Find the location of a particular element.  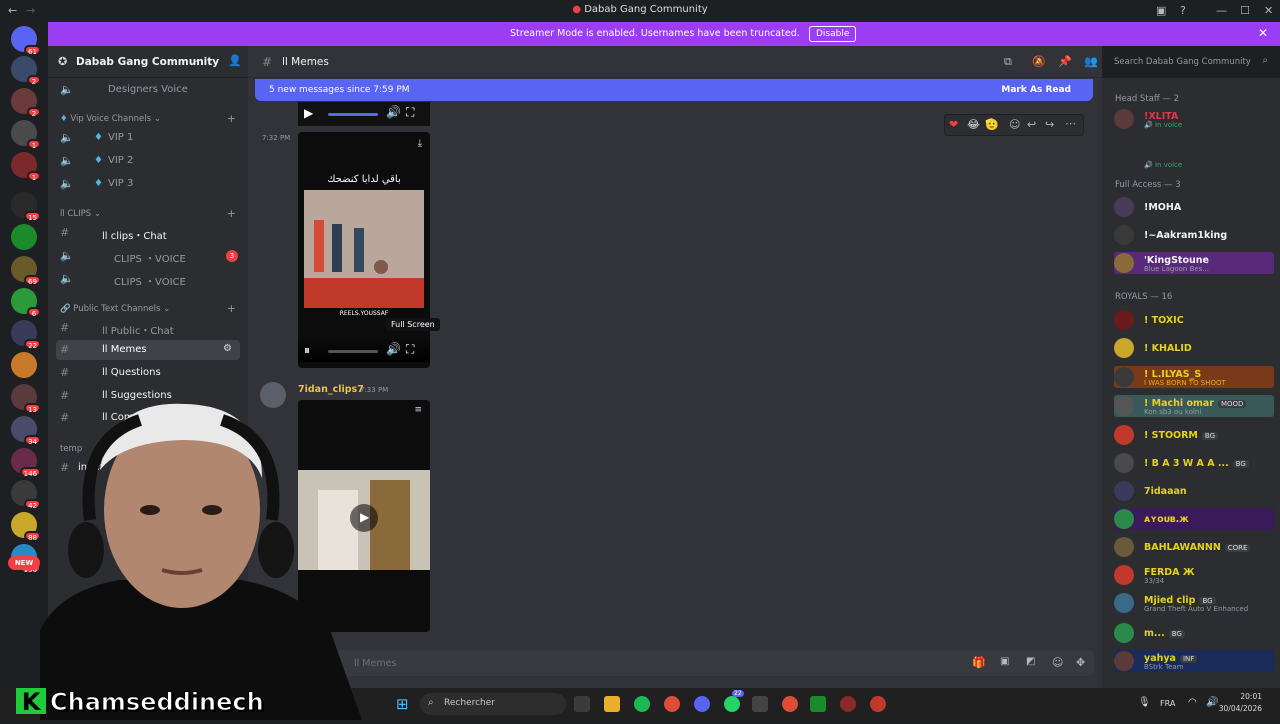

mic-icon: 🎙 is located at coordinates (1144, 702).